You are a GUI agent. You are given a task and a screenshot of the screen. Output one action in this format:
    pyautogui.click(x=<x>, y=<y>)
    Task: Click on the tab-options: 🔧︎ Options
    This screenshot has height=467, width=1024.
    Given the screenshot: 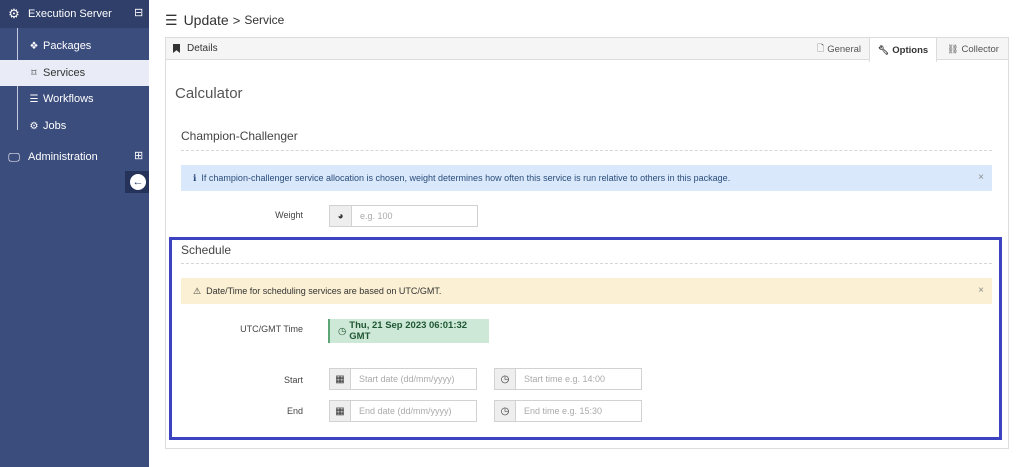 What is the action you would take?
    pyautogui.click(x=903, y=50)
    